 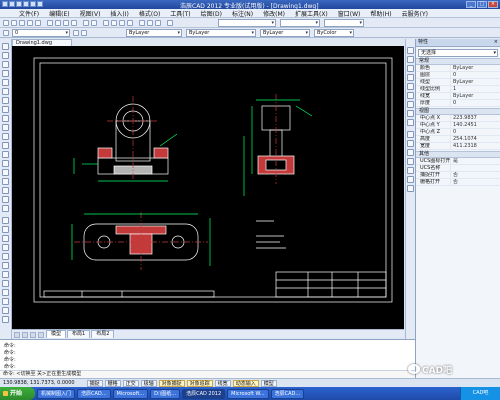 What do you see at coordinates (170, 23) in the screenshot?
I see `help-icon` at bounding box center [170, 23].